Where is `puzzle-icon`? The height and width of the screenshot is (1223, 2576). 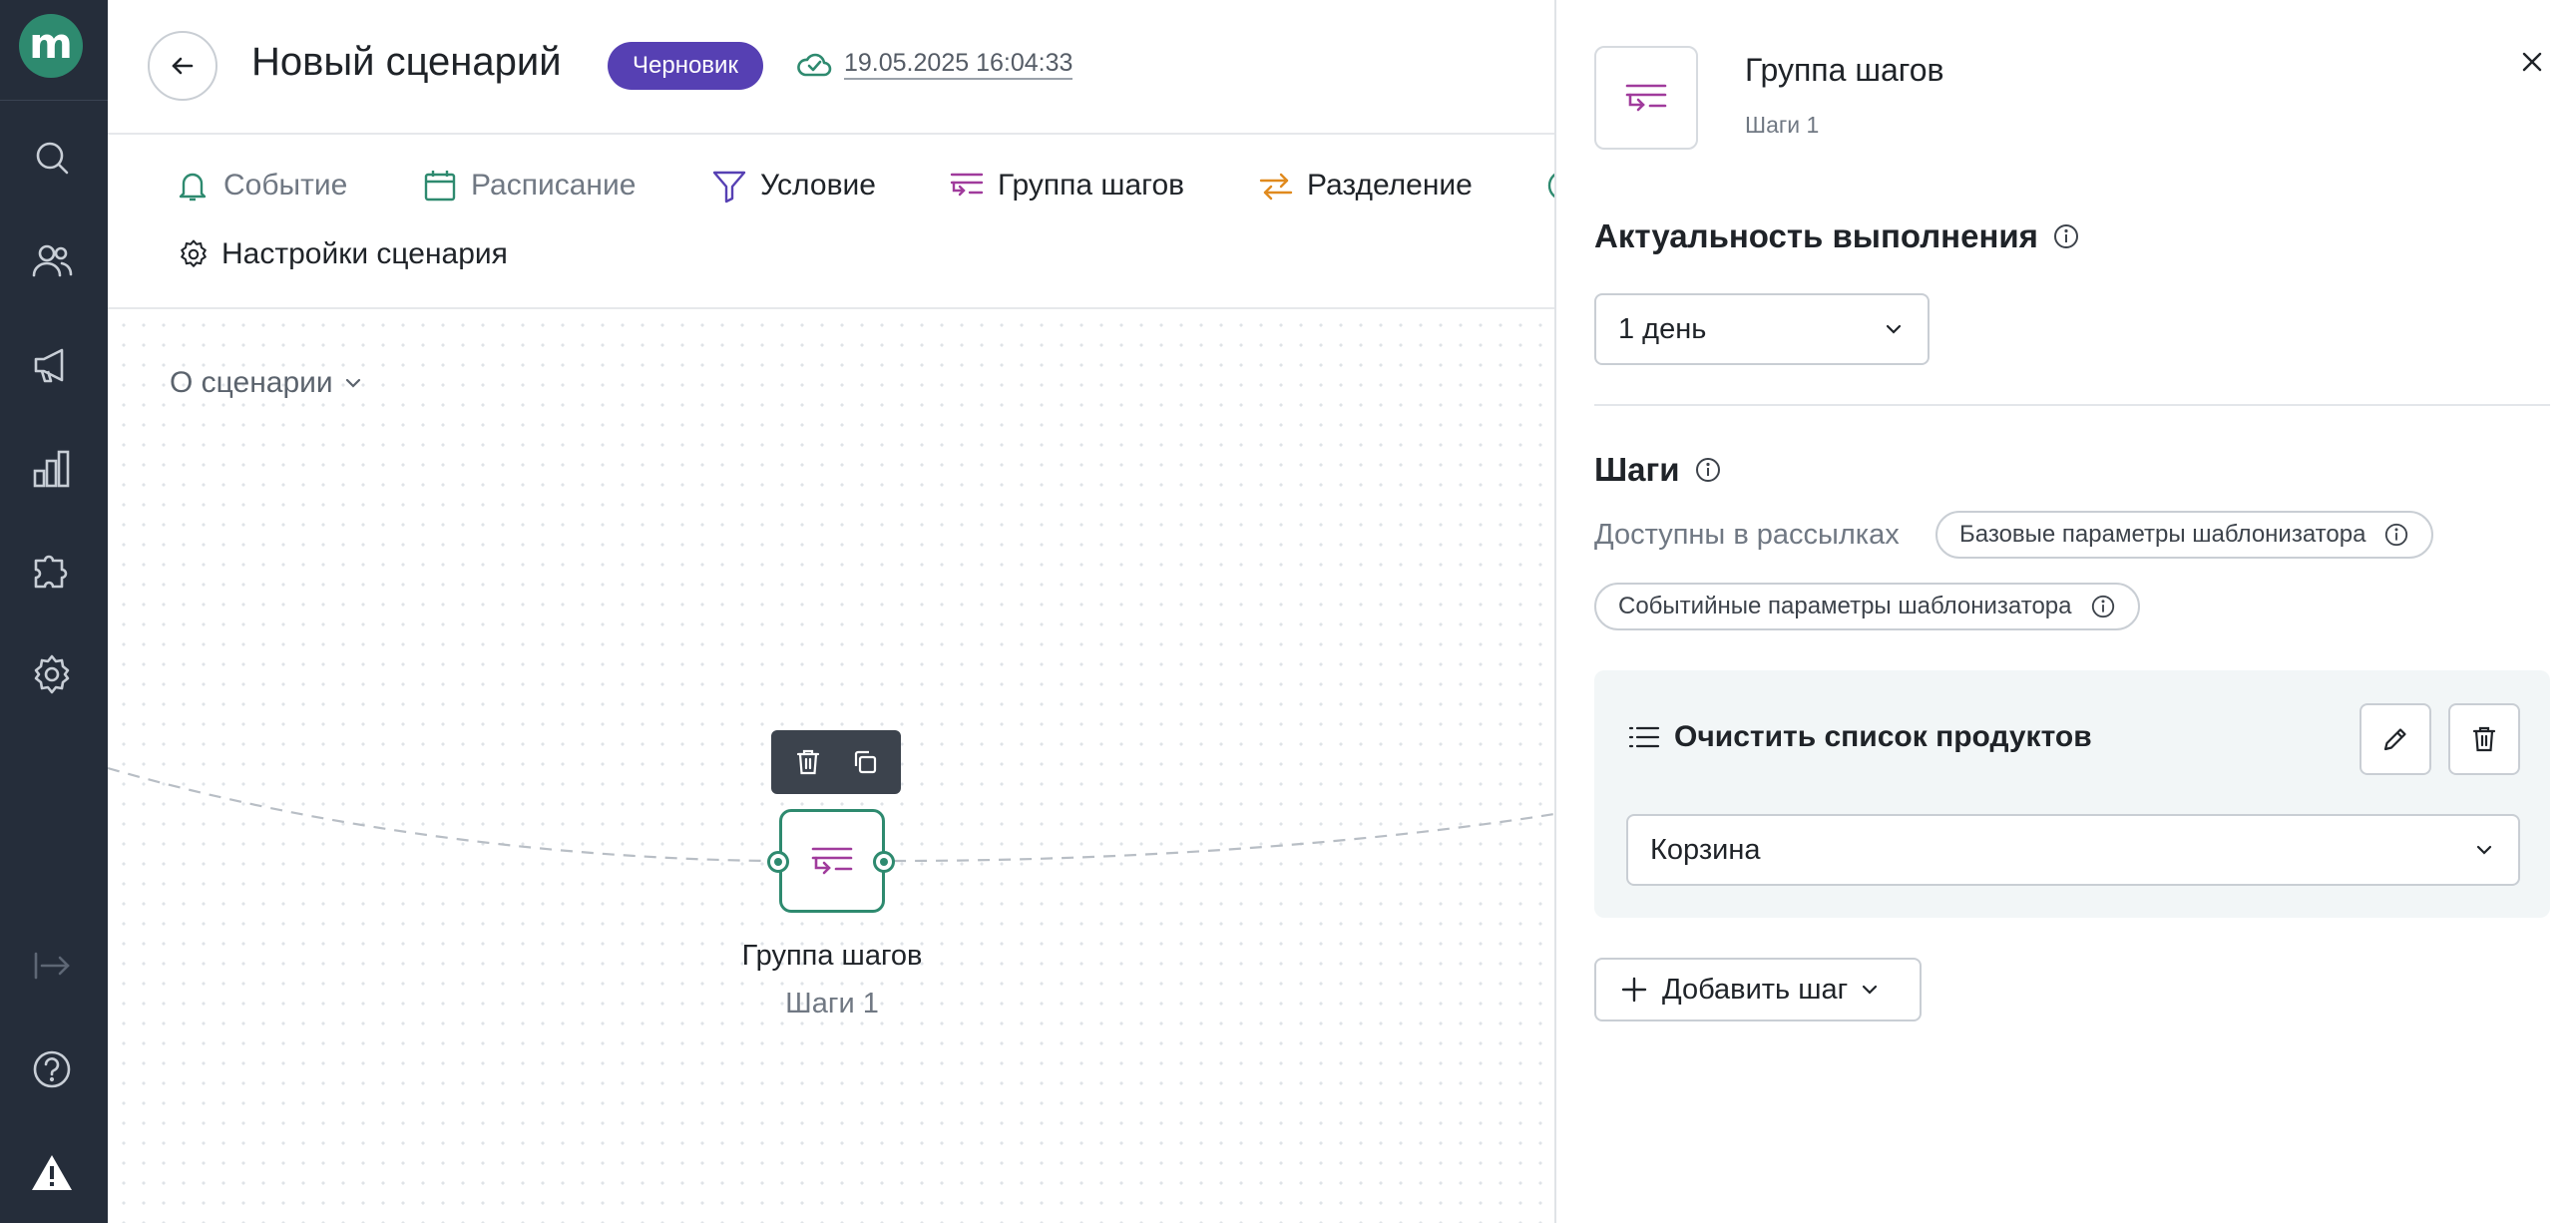
puzzle-icon is located at coordinates (52, 571).